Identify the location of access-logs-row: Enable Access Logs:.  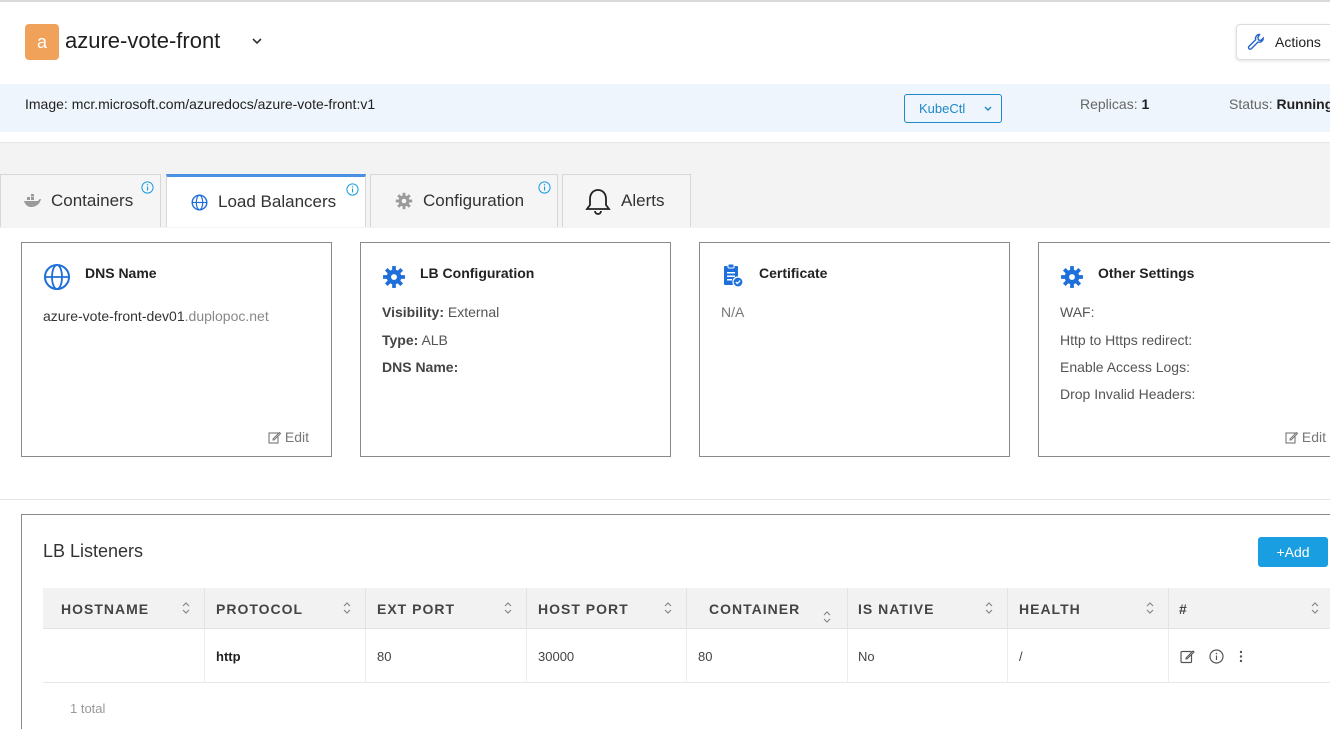
(1125, 367).